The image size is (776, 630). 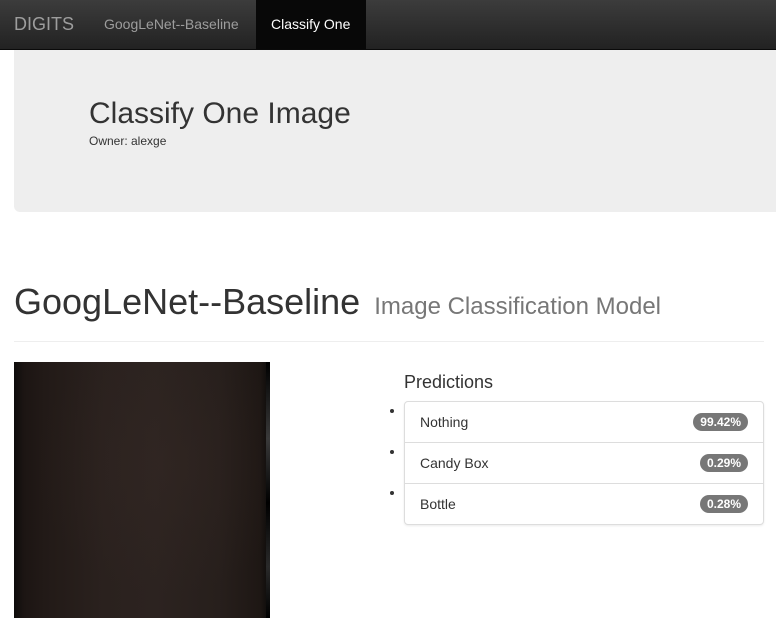 I want to click on image-shading, so click(x=142, y=490).